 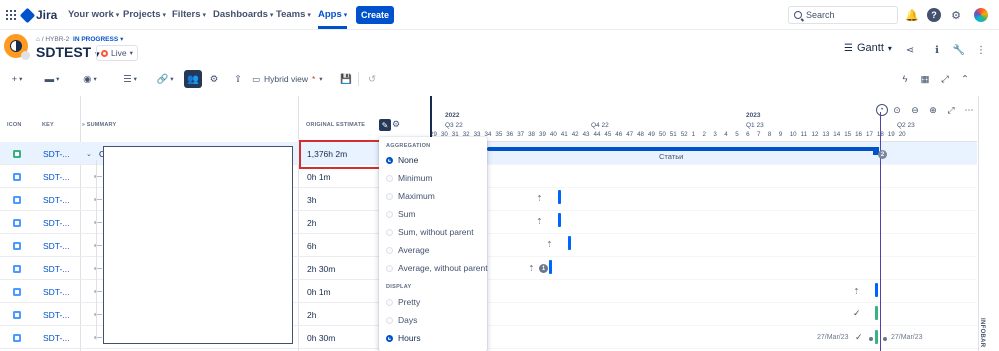 What do you see at coordinates (346, 79) in the screenshot?
I see `save-button: 💾` at bounding box center [346, 79].